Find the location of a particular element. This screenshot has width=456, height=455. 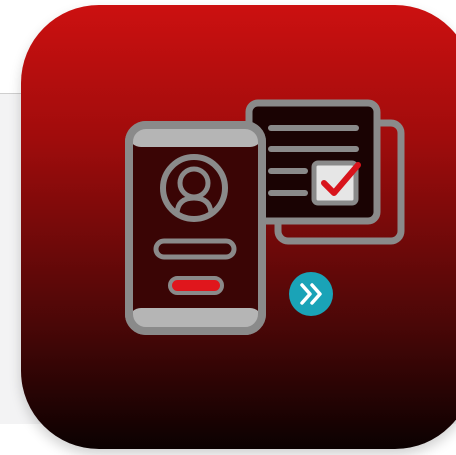

action-button-bar is located at coordinates (196, 285).